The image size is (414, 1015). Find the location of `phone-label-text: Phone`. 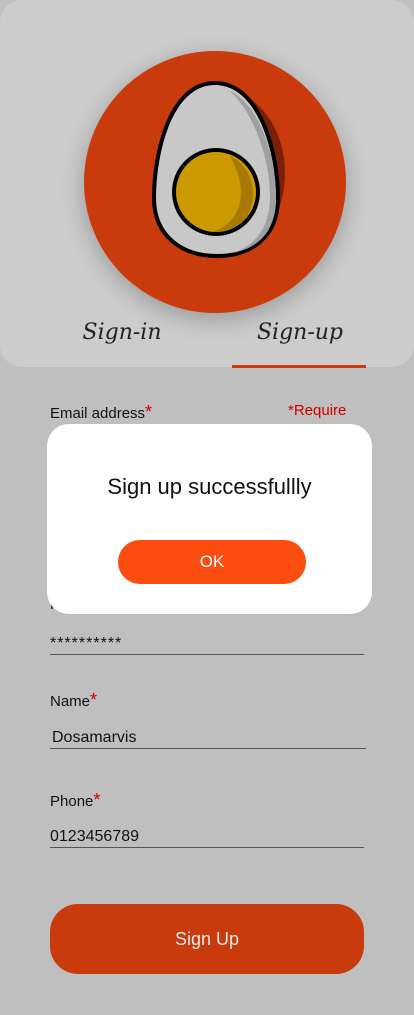

phone-label-text: Phone is located at coordinates (72, 801).